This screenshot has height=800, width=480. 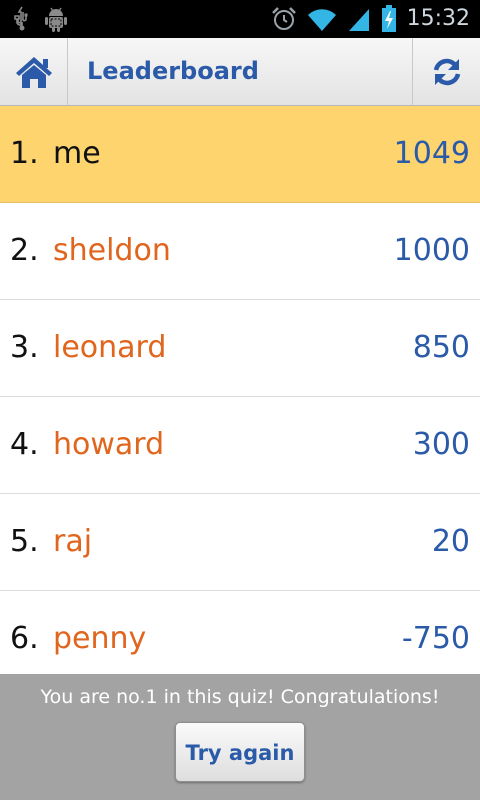 What do you see at coordinates (240, 19) in the screenshot?
I see `status-bar: 15:32` at bounding box center [240, 19].